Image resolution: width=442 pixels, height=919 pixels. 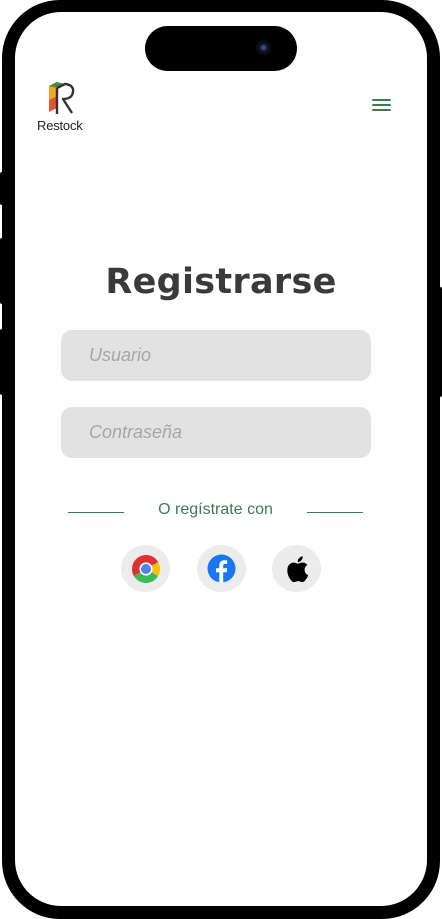 What do you see at coordinates (62, 98) in the screenshot?
I see `restock-logo-icon` at bounding box center [62, 98].